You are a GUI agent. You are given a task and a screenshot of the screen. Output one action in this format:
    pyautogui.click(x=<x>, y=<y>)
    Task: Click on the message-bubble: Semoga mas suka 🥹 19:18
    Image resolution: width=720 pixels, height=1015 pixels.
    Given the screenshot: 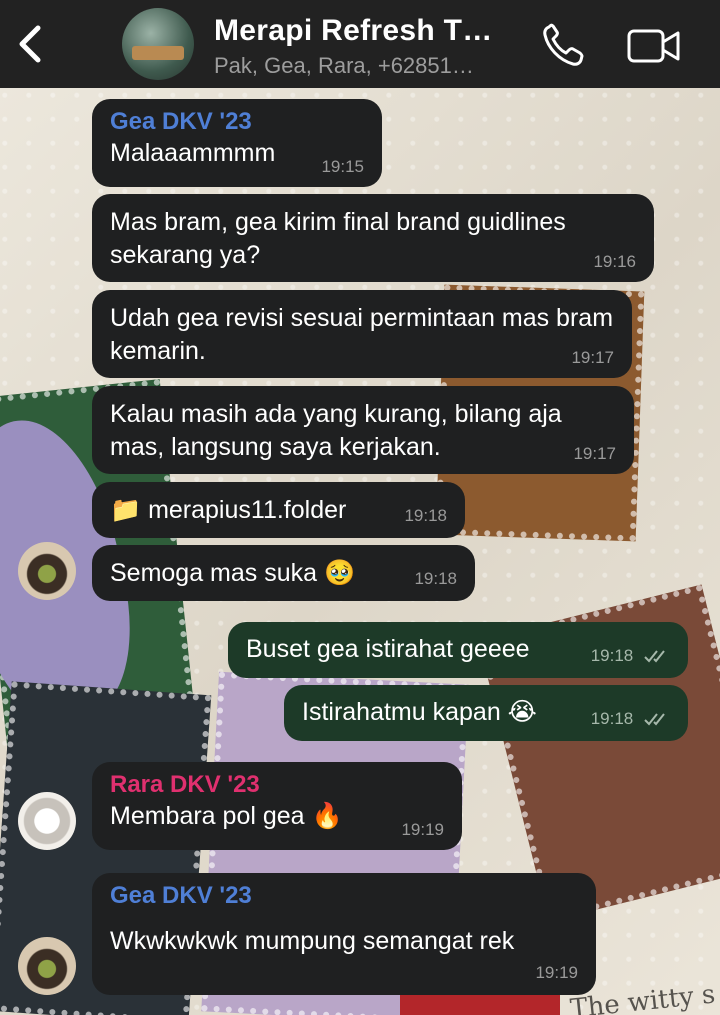 What is the action you would take?
    pyautogui.click(x=283, y=573)
    